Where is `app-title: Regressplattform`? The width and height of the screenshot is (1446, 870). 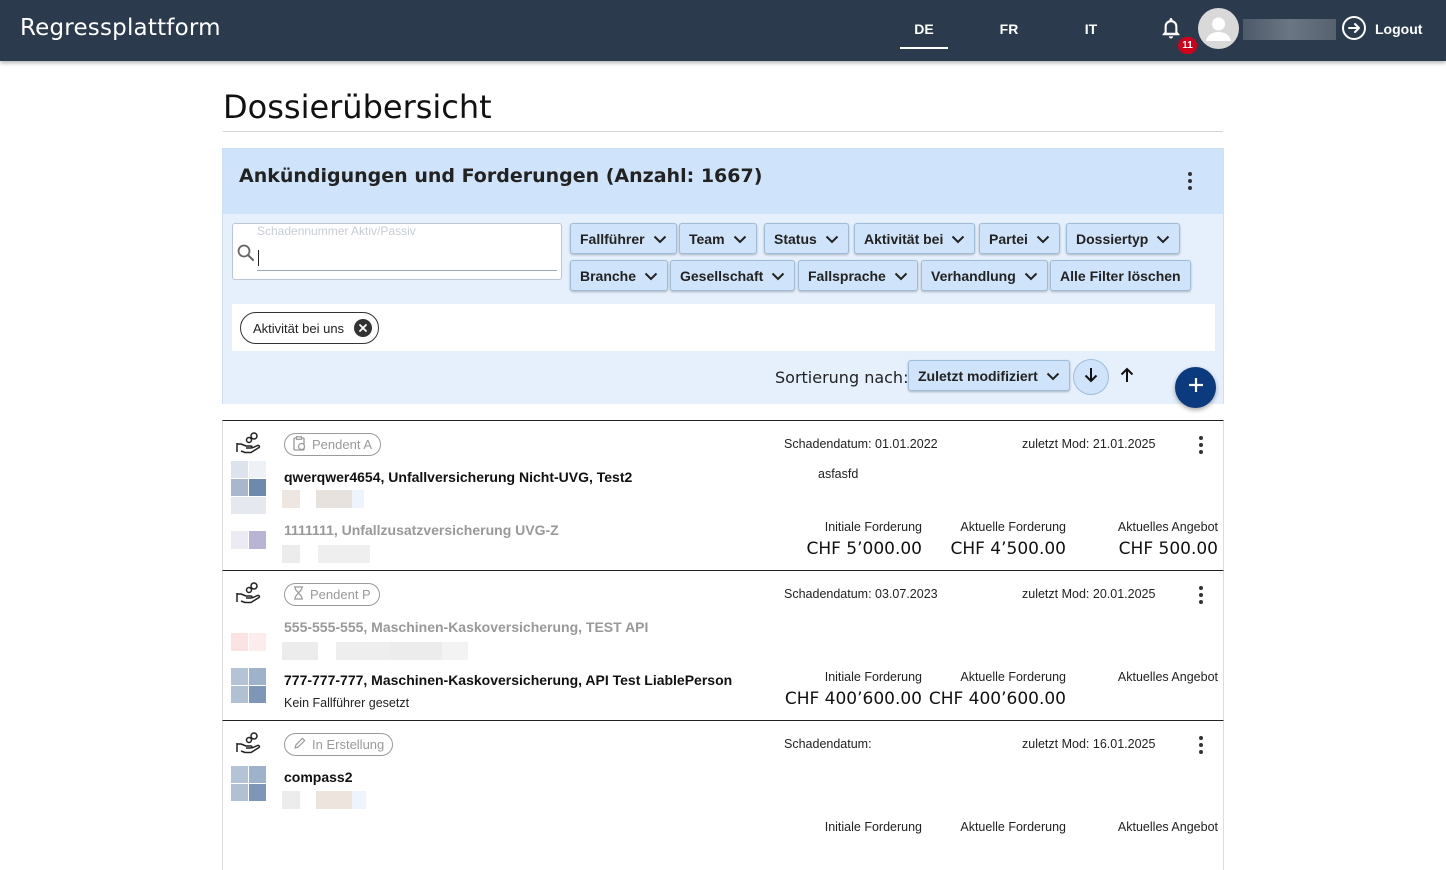 app-title: Regressplattform is located at coordinates (120, 28).